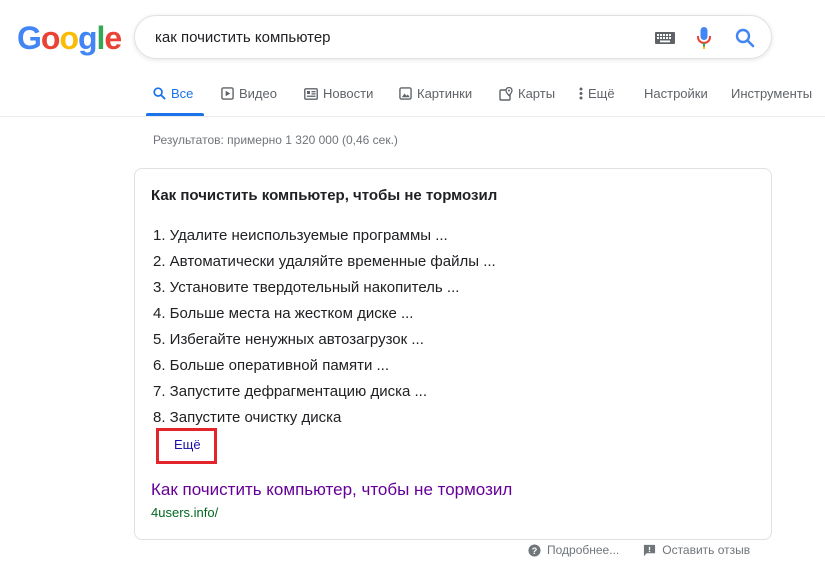 This screenshot has width=825, height=582. Describe the element at coordinates (445, 93) in the screenshot. I see `tab-label: Картинки` at that location.